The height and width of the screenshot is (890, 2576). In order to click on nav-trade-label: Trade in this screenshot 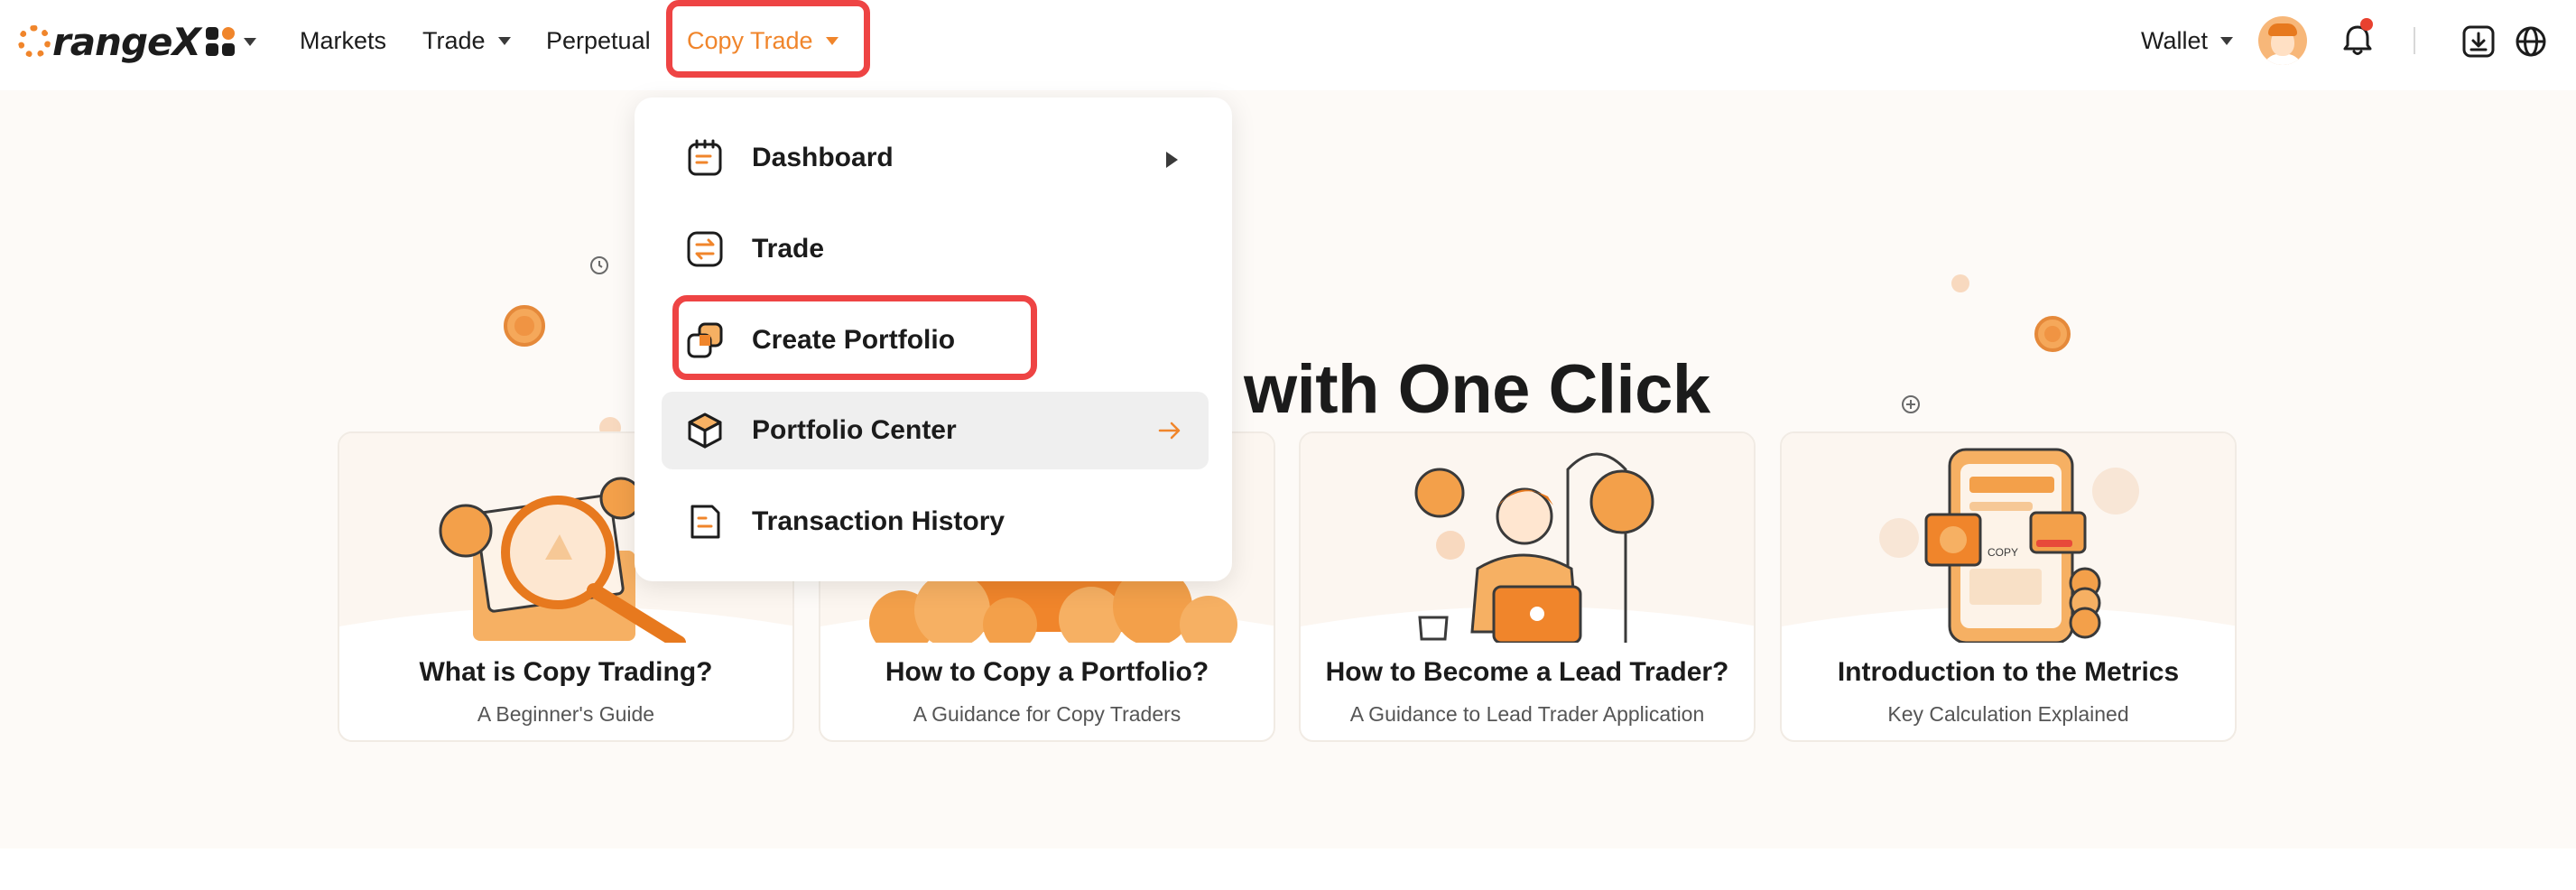, I will do `click(454, 40)`.